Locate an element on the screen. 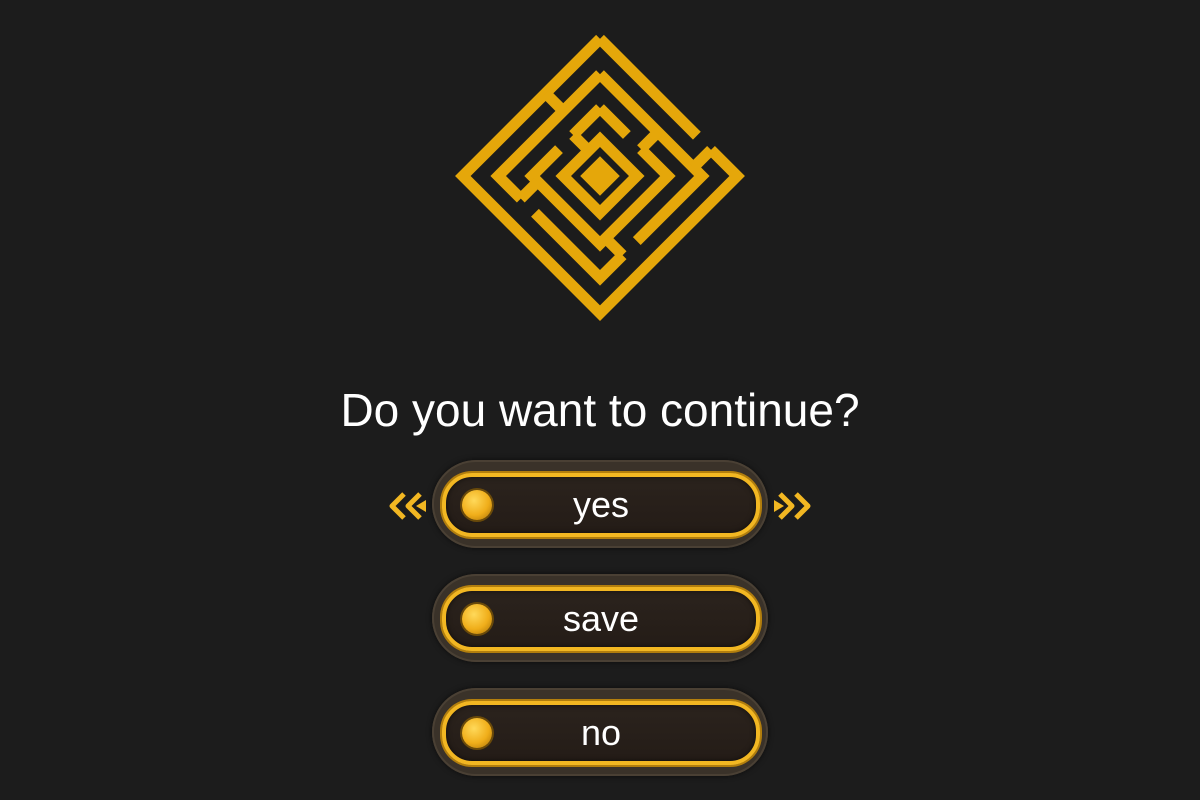  yes-button-label: yes is located at coordinates (601, 504).